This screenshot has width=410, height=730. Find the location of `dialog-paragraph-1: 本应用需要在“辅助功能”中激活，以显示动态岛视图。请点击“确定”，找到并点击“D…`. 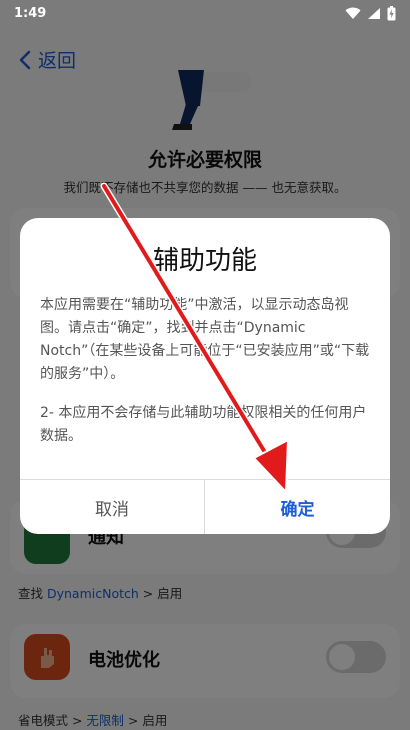

dialog-paragraph-1: 本应用需要在“辅助功能”中激活，以显示动态岛视图。请点击“确定”，找到并点击“D… is located at coordinates (205, 339).